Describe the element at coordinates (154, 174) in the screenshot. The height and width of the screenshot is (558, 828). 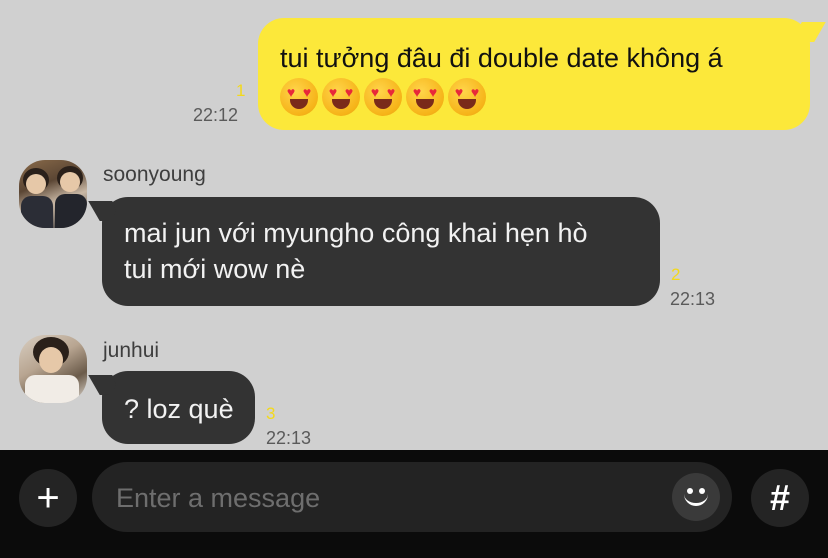
I see `sender-name: soonyoung` at that location.